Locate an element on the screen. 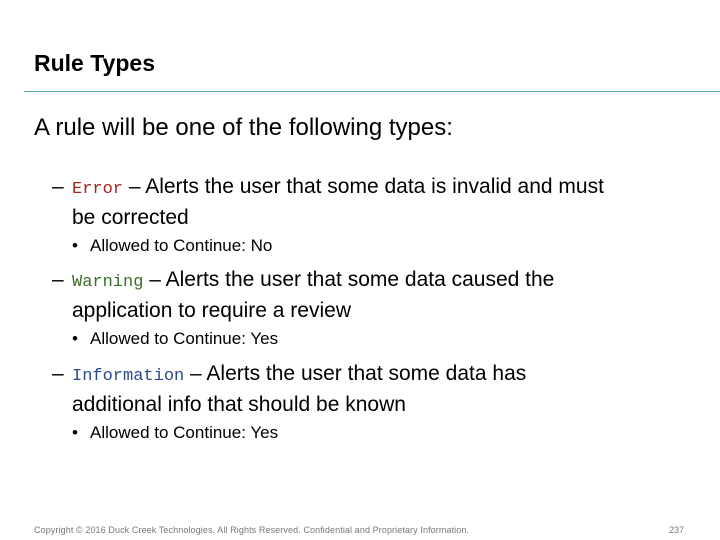  sub-item-information: • Allowed to Continue: Yes is located at coordinates (175, 433).